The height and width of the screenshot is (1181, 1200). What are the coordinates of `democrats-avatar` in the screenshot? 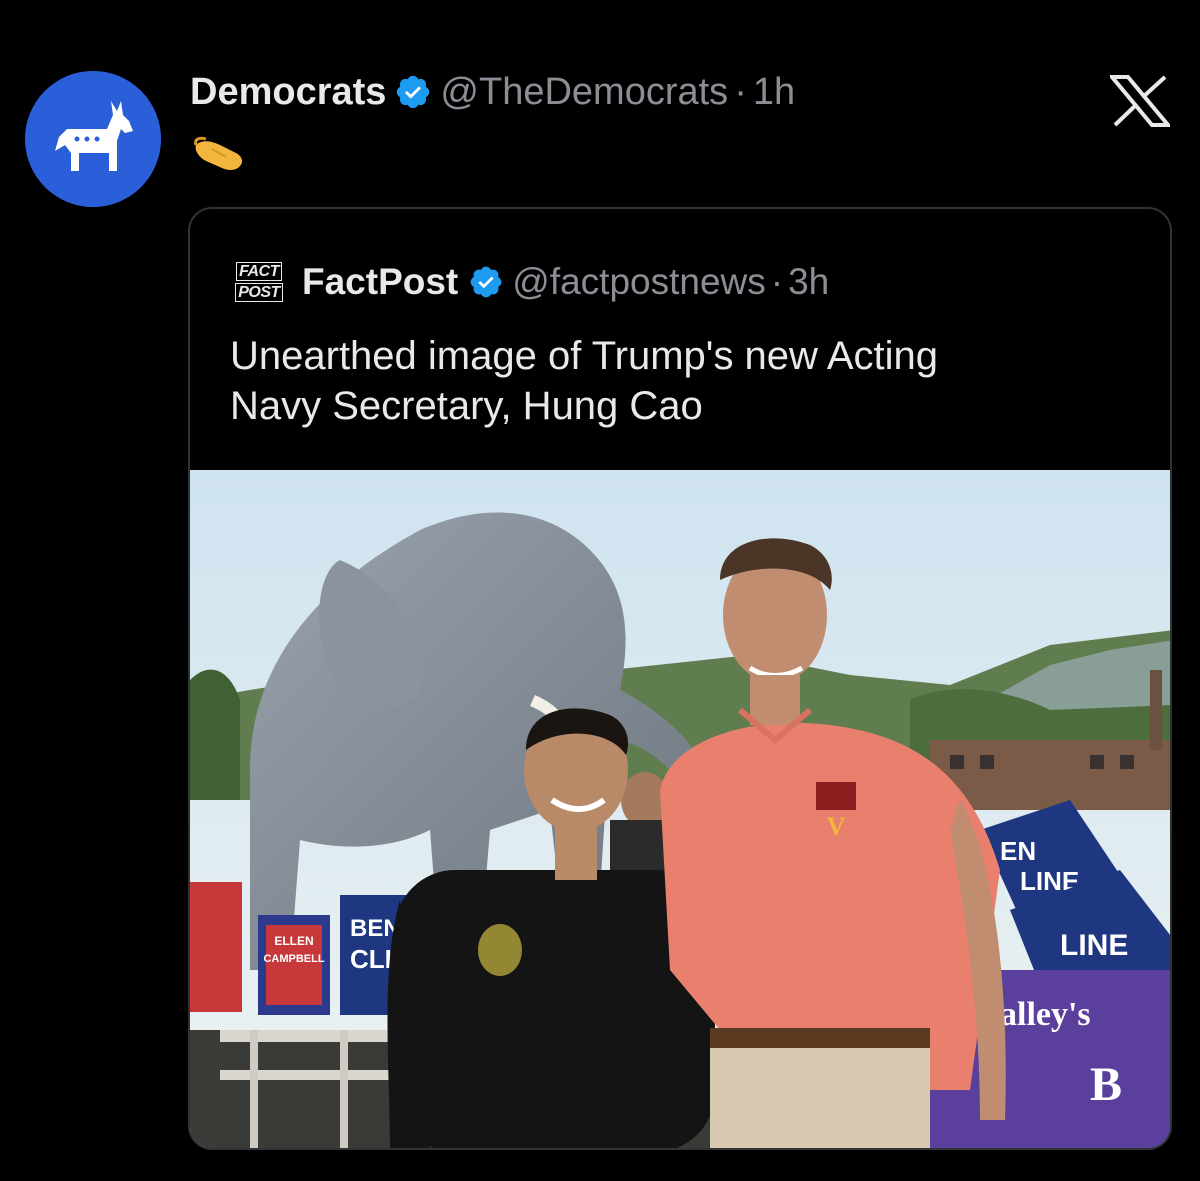 It's located at (93, 139).